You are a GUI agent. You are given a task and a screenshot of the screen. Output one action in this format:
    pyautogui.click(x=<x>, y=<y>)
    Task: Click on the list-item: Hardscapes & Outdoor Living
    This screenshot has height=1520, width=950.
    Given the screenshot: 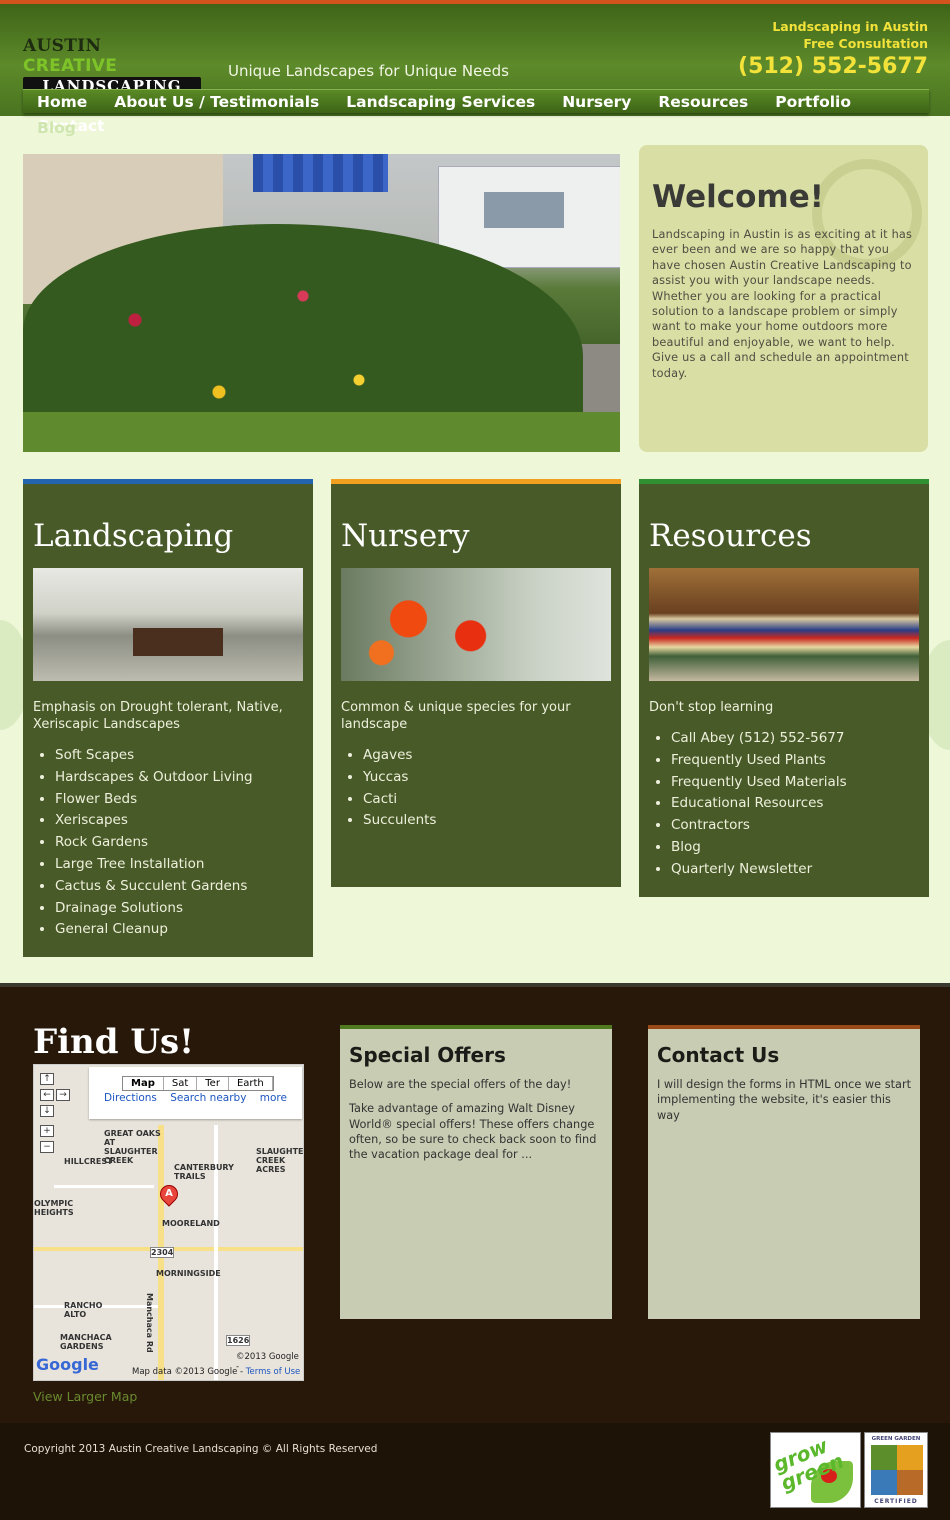 What is the action you would take?
    pyautogui.click(x=179, y=778)
    